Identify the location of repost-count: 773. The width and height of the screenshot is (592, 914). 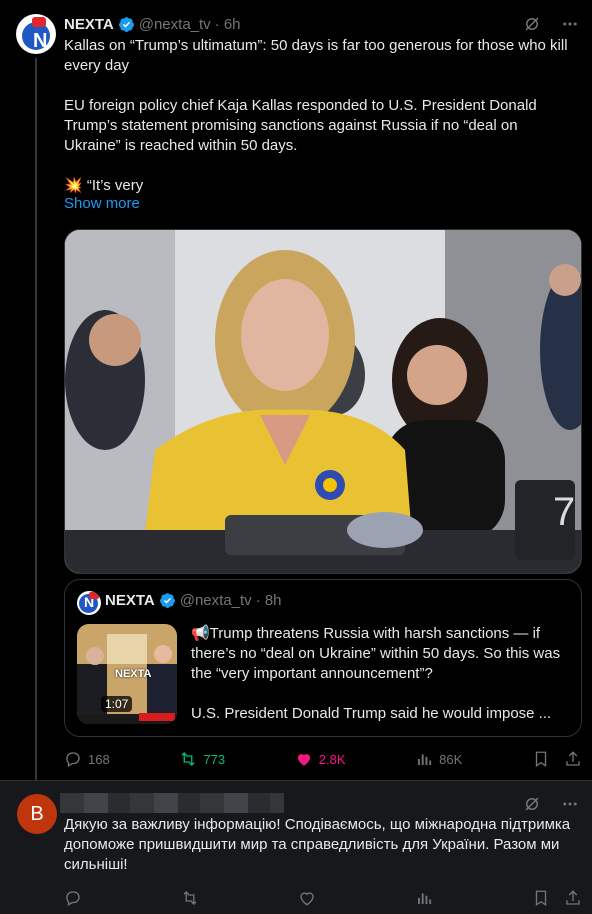
(214, 759).